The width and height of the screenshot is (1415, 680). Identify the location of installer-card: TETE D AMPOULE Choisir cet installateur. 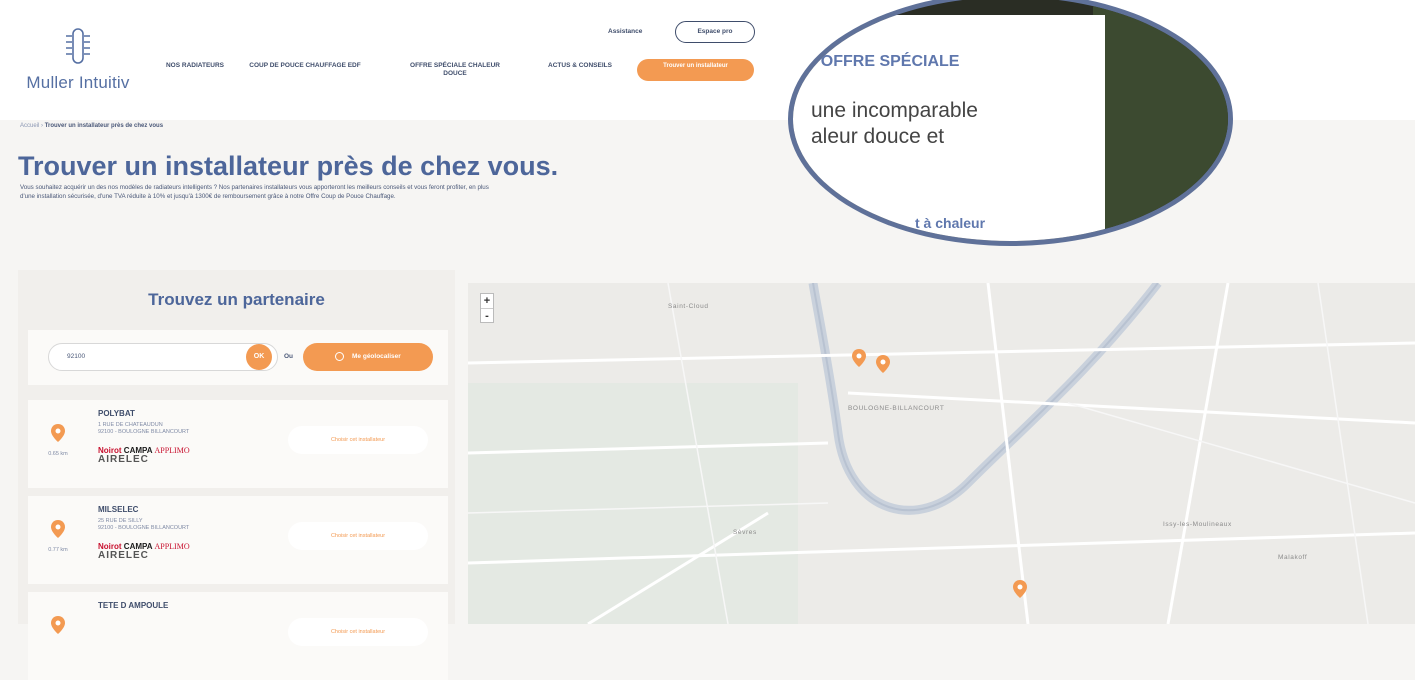
(238, 636).